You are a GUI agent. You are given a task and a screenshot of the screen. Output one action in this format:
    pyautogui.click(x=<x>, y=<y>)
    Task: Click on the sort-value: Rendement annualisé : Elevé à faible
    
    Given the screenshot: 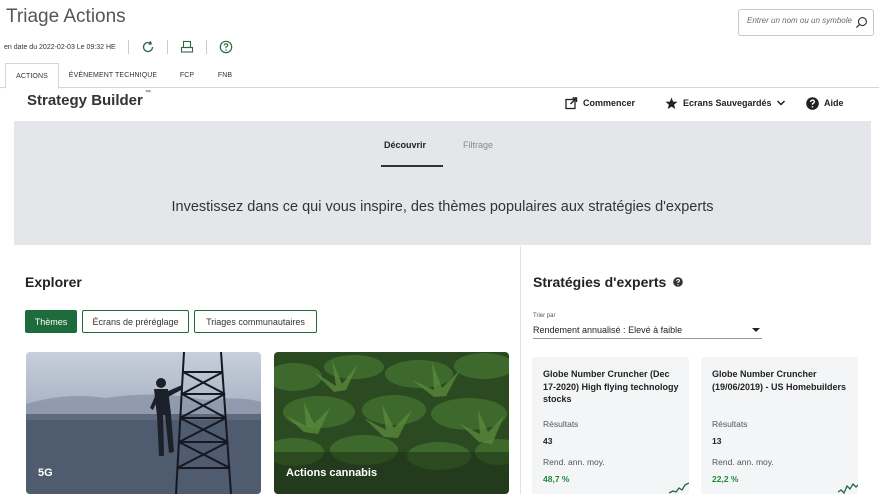 What is the action you would take?
    pyautogui.click(x=608, y=329)
    